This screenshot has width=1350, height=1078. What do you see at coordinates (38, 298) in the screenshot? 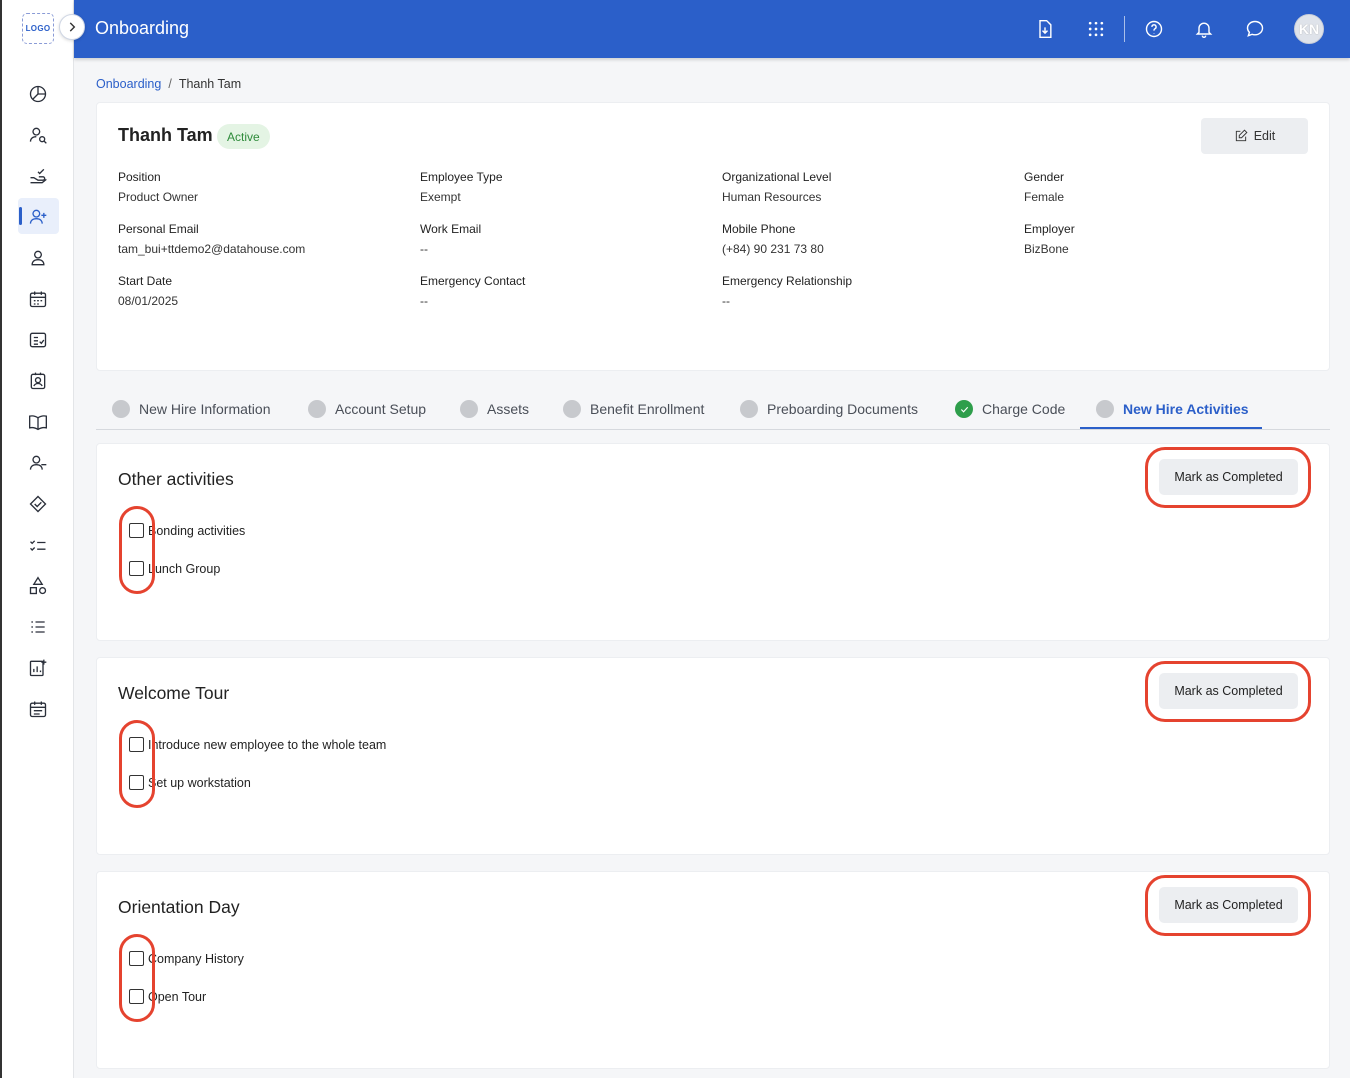
I see `sidebar-item-calendar` at bounding box center [38, 298].